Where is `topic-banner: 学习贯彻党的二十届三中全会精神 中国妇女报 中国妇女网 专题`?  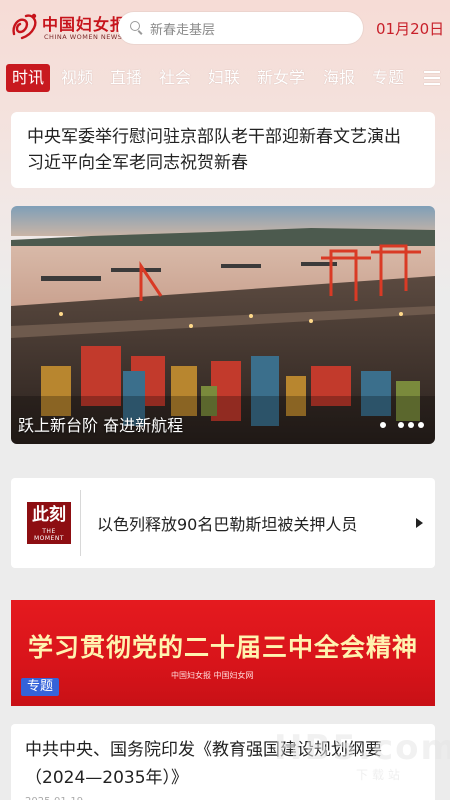 topic-banner: 学习贯彻党的二十届三中全会精神 中国妇女报 中国妇女网 专题 is located at coordinates (223, 653).